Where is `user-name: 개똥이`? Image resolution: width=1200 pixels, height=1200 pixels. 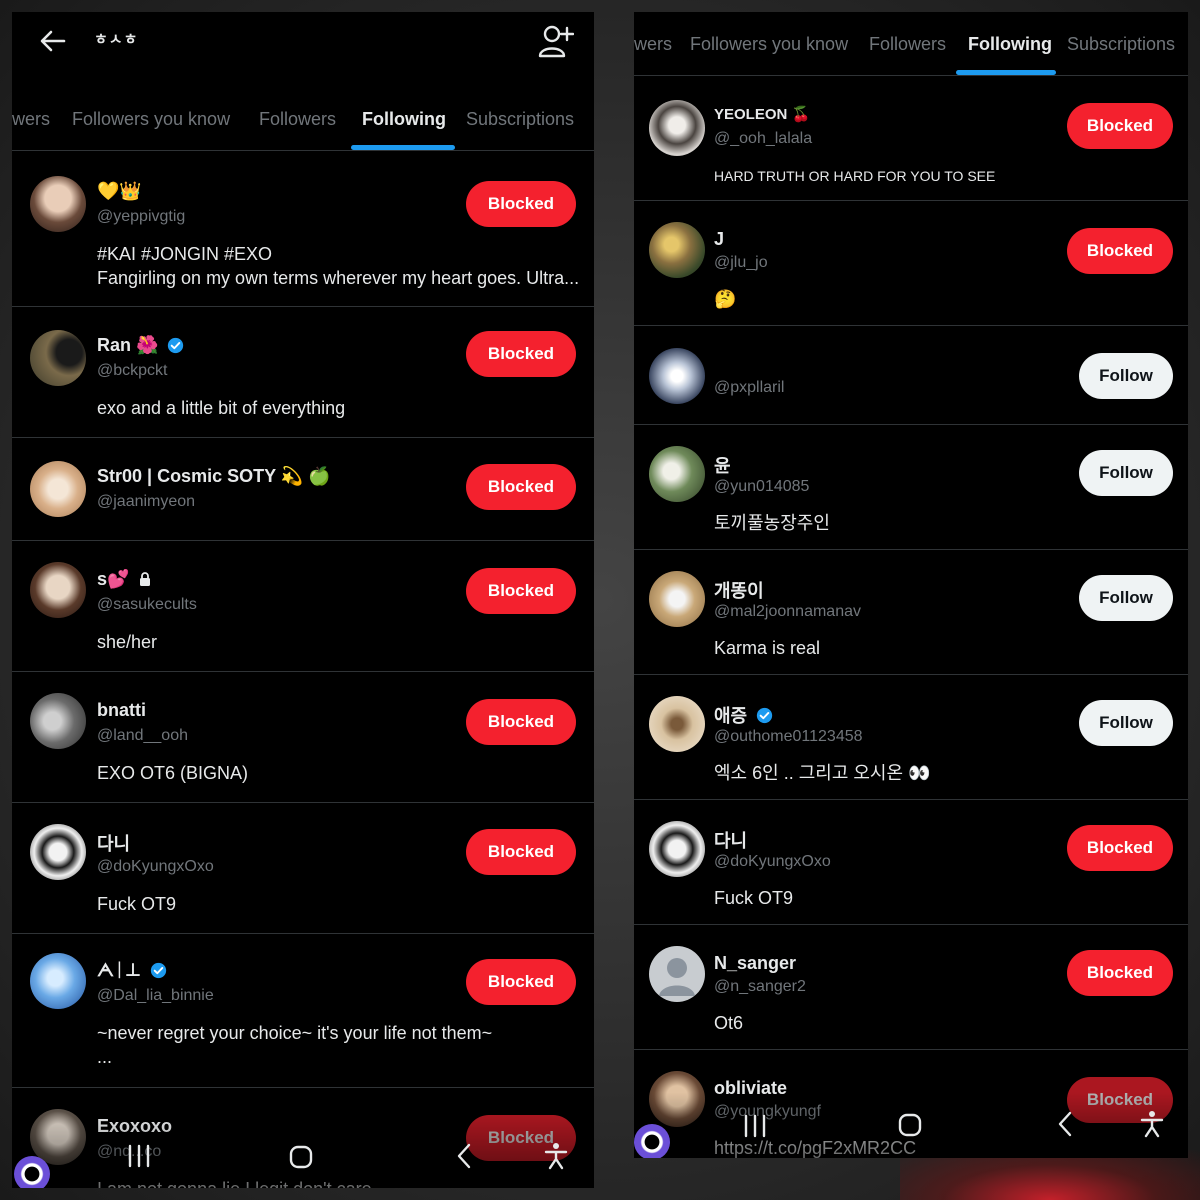
user-name: 개똥이 is located at coordinates (739, 591).